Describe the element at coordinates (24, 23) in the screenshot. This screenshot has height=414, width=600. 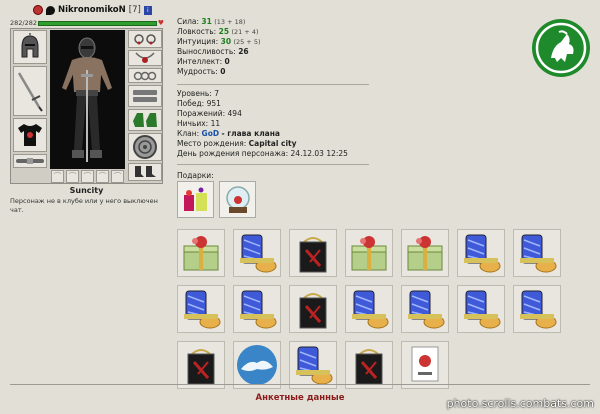
I see `hp-value: 282/282` at that location.